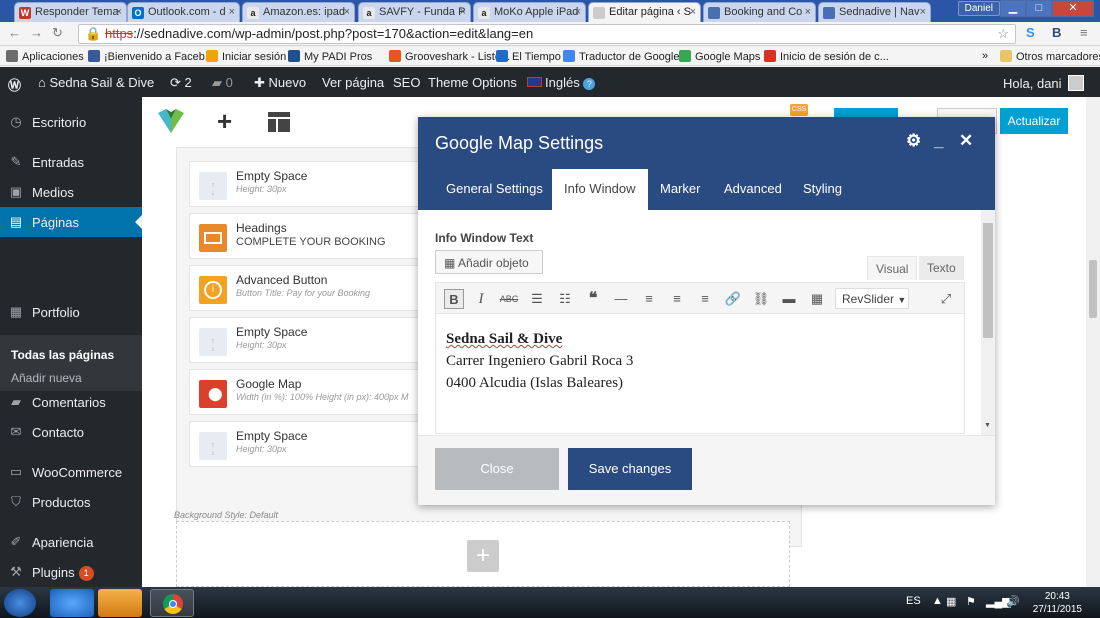  I want to click on bookmark-item: Traductor de Google, so click(621, 56).